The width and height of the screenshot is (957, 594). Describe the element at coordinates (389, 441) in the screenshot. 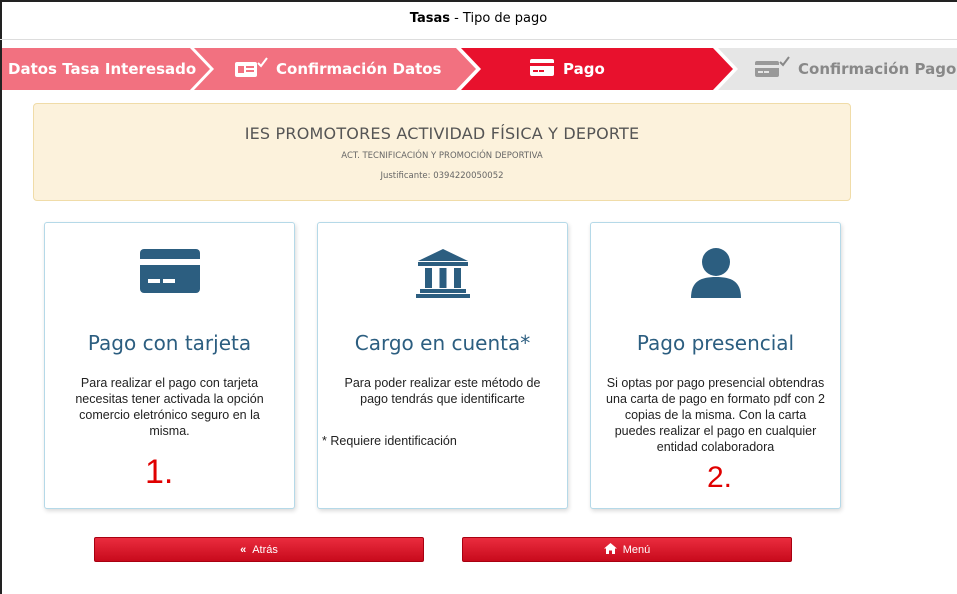

I see `option-note: * Requiere identificación` at that location.